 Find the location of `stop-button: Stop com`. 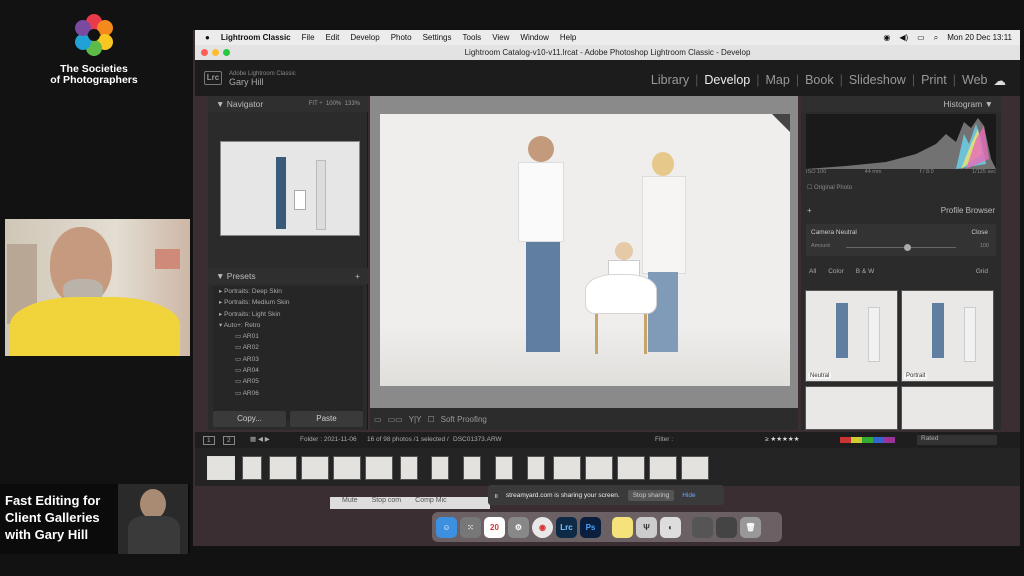

stop-button: Stop com is located at coordinates (387, 503).